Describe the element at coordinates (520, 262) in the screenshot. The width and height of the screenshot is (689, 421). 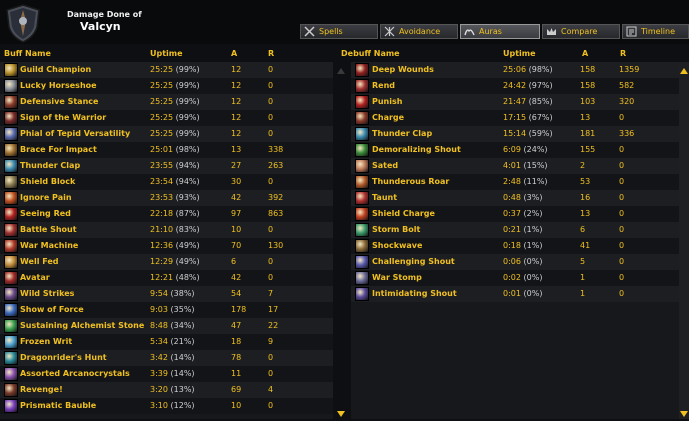
I see `table-row: Challenging Shout 0:06 (0%) 5 0` at that location.